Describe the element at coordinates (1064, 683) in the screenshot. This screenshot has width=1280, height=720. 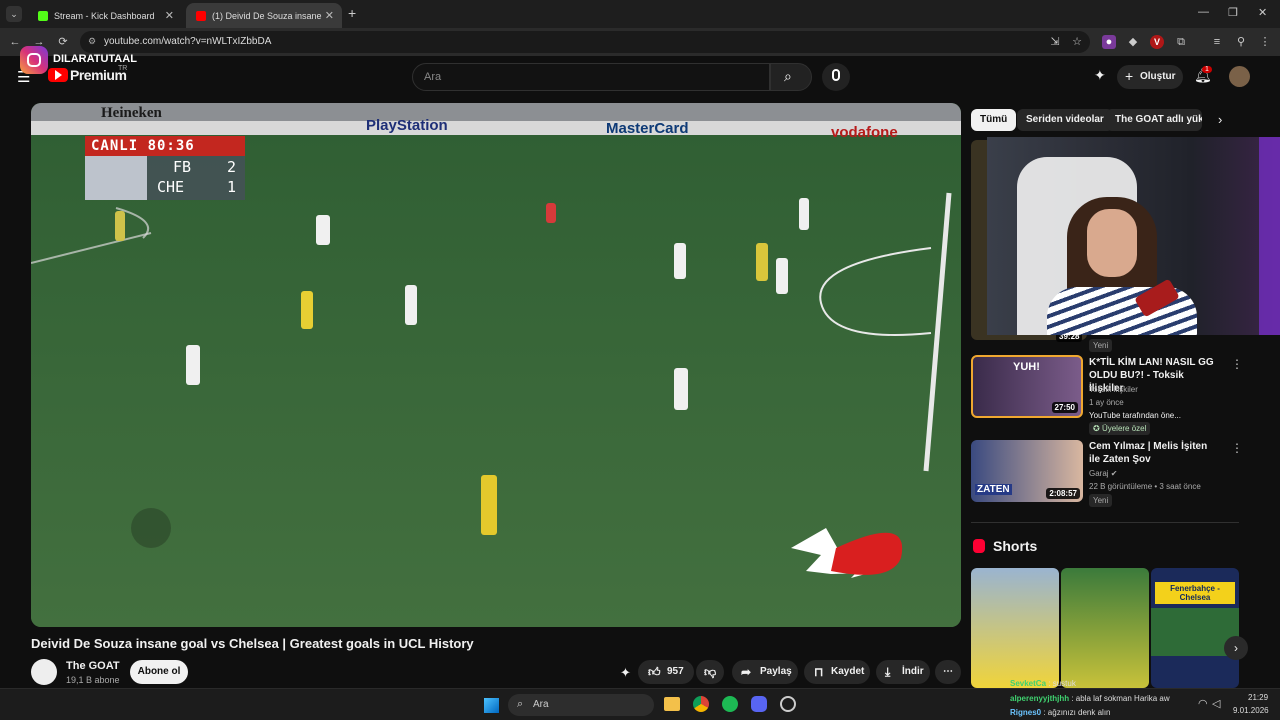
I see `chat-text: sustuk` at that location.